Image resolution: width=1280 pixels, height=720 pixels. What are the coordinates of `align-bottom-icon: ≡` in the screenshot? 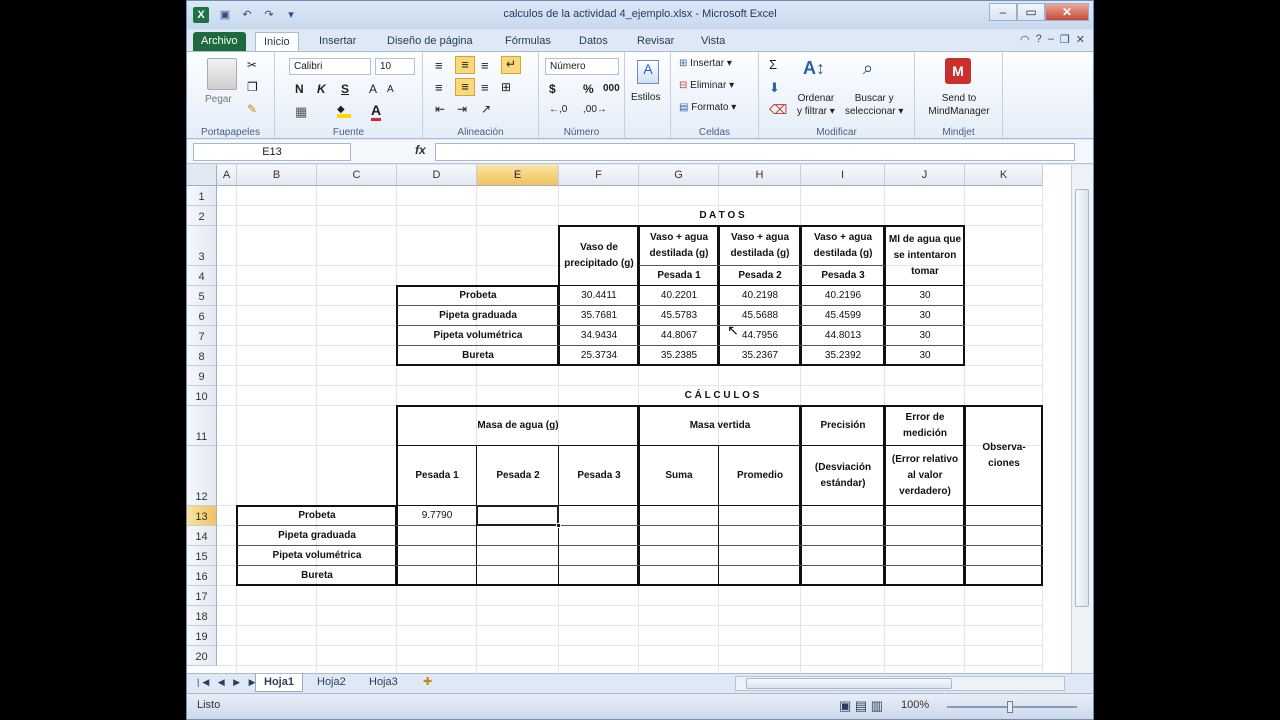 It's located at (485, 65).